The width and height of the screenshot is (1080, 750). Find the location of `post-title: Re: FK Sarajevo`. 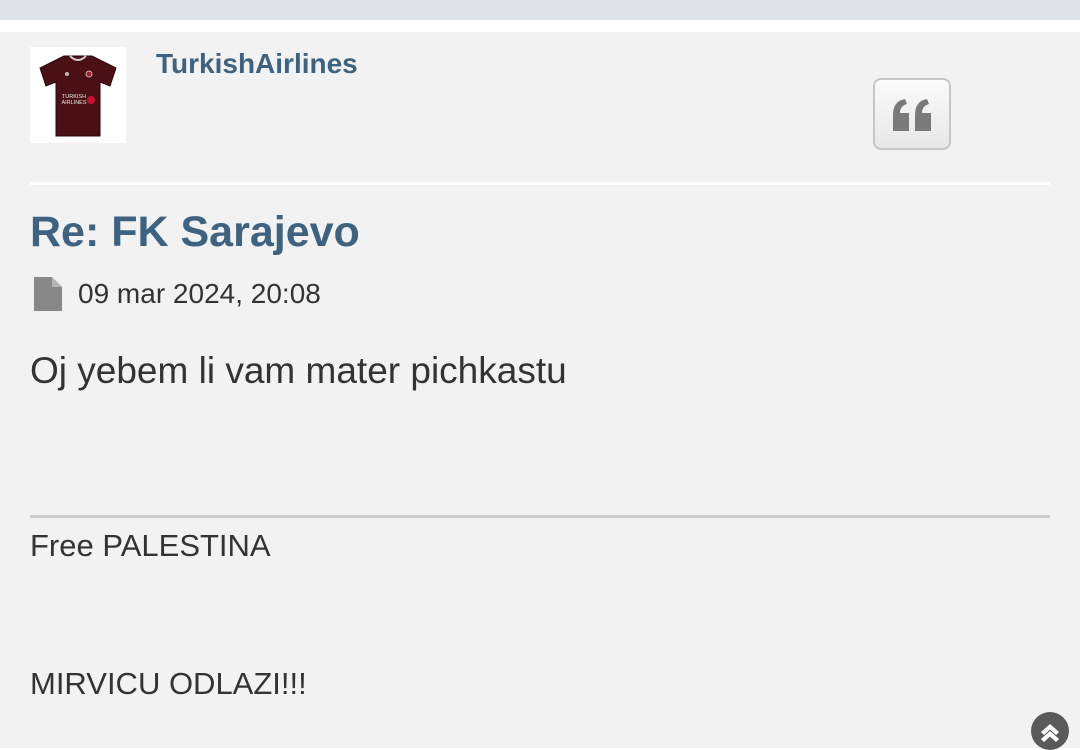

post-title: Re: FK Sarajevo is located at coordinates (195, 232).